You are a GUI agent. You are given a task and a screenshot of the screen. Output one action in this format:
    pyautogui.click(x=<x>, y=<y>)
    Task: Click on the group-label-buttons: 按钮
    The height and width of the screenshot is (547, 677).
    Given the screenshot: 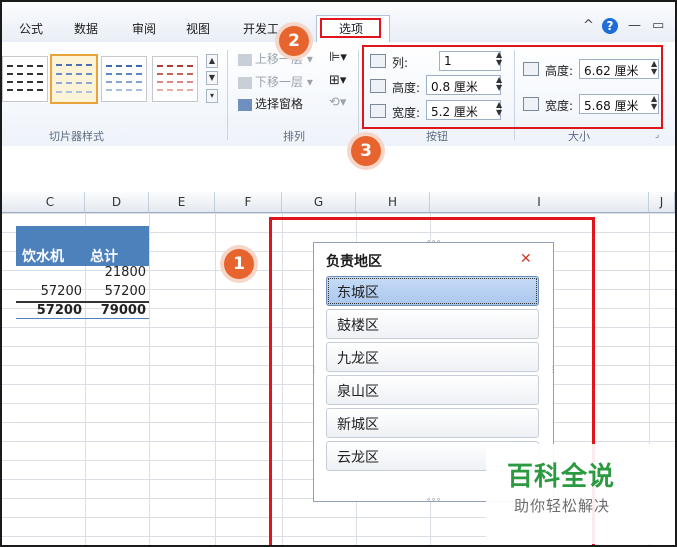 What is the action you would take?
    pyautogui.click(x=437, y=136)
    